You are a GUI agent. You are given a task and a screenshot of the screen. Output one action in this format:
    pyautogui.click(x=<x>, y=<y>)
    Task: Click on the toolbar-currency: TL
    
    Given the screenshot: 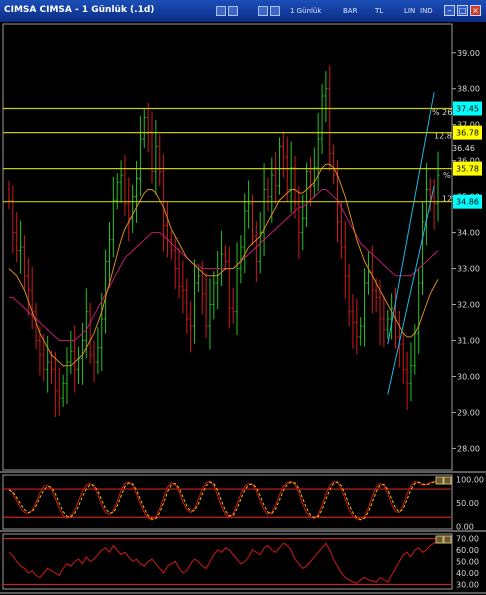 What is the action you would take?
    pyautogui.click(x=379, y=11)
    